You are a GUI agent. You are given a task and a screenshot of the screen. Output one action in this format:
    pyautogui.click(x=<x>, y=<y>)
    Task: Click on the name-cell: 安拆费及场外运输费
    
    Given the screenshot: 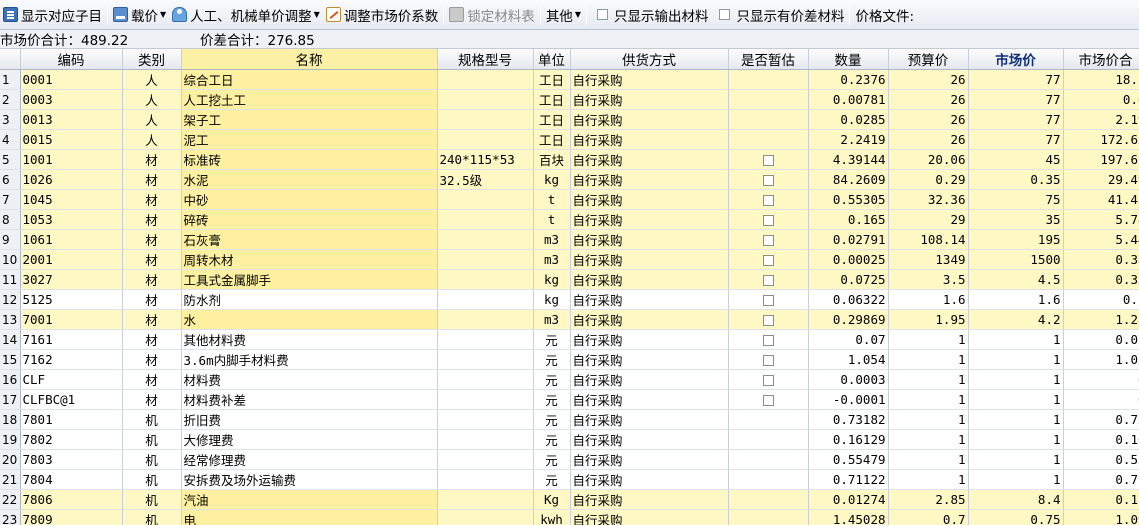 What is the action you would take?
    pyautogui.click(x=309, y=479)
    